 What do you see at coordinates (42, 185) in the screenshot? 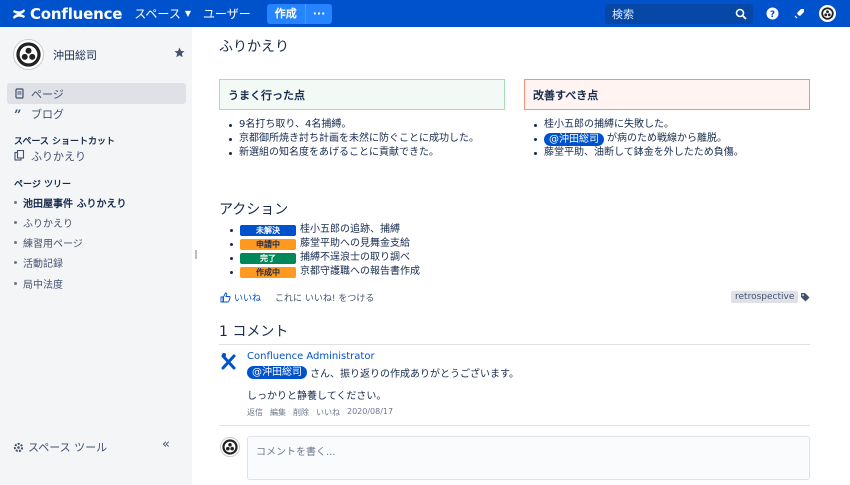
I see `page-tree-heading: ページ ツリー` at bounding box center [42, 185].